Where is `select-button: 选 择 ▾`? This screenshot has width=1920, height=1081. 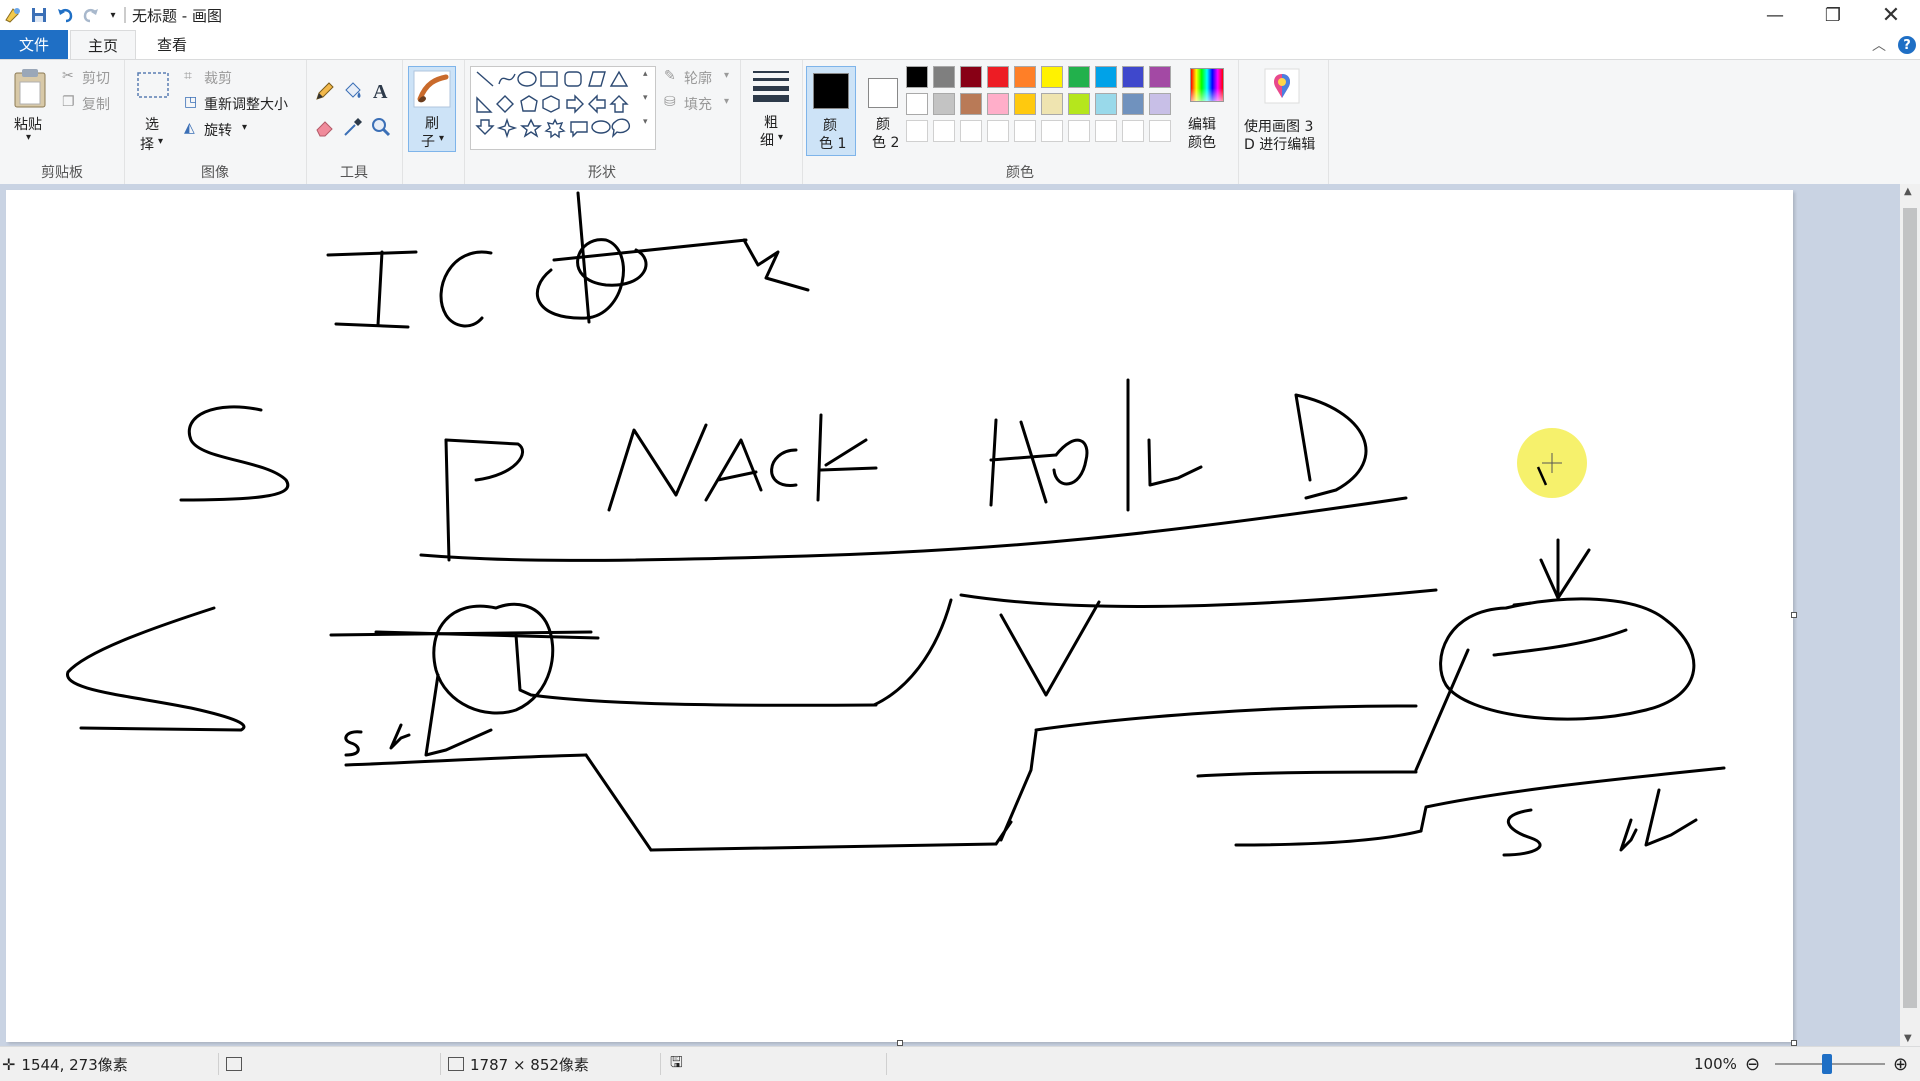 select-button: 选 择 ▾ is located at coordinates (152, 110).